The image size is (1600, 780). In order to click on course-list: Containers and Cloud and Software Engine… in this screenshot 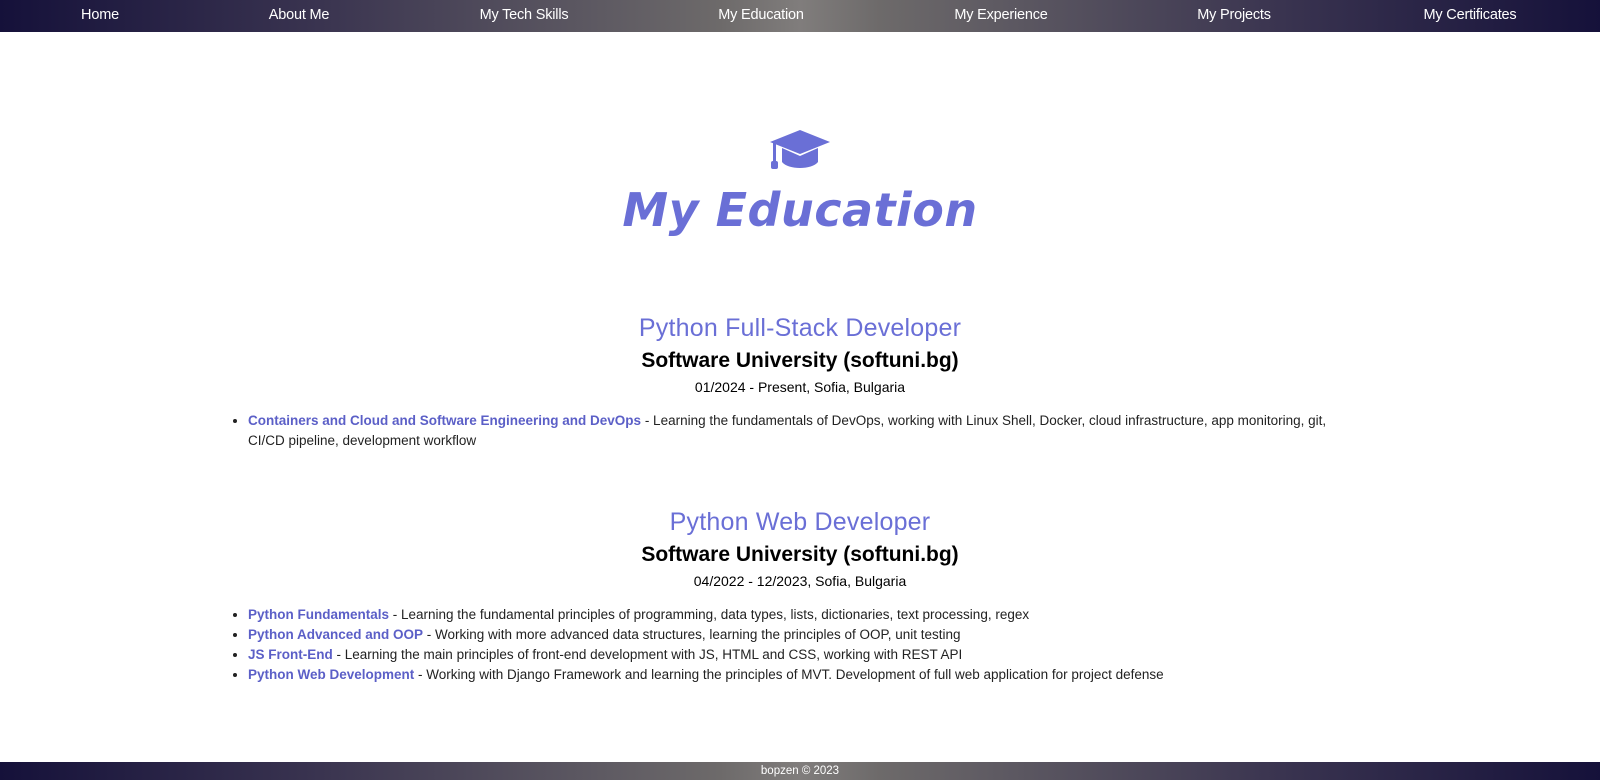, I will do `click(794, 431)`.